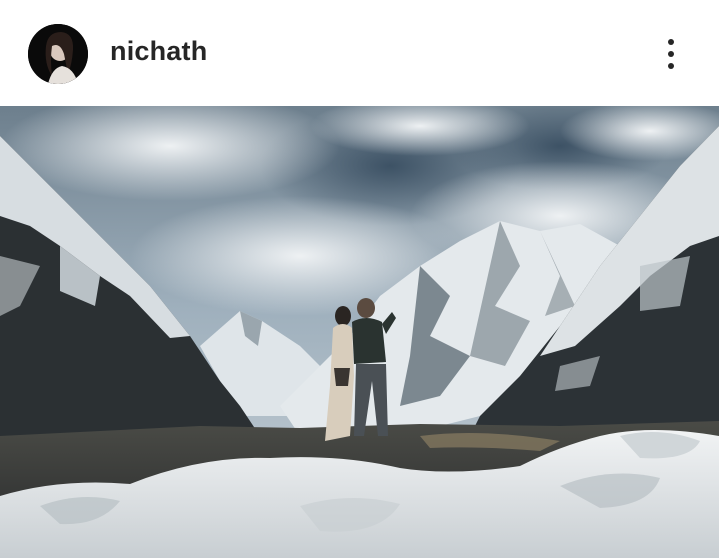 Image resolution: width=719 pixels, height=558 pixels. I want to click on avatar, so click(58, 54).